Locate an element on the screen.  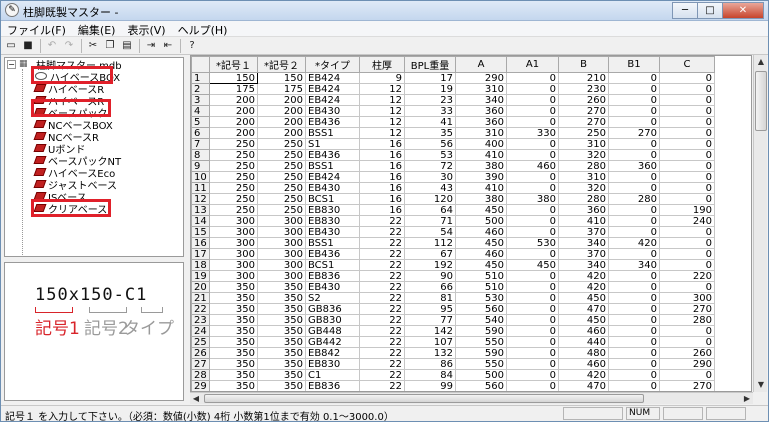
grid-cell: 540 is located at coordinates (481, 320).